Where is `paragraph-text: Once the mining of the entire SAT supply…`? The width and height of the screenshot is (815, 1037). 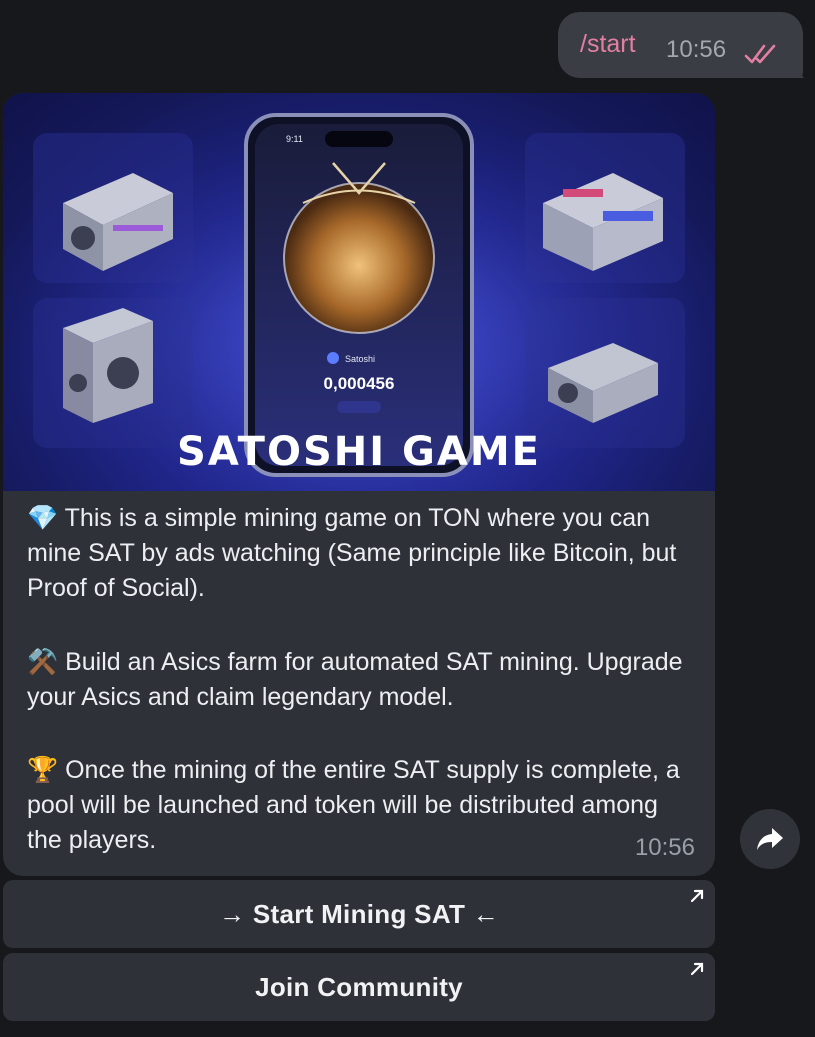
paragraph-text: Once the mining of the entire SAT supply… is located at coordinates (353, 805).